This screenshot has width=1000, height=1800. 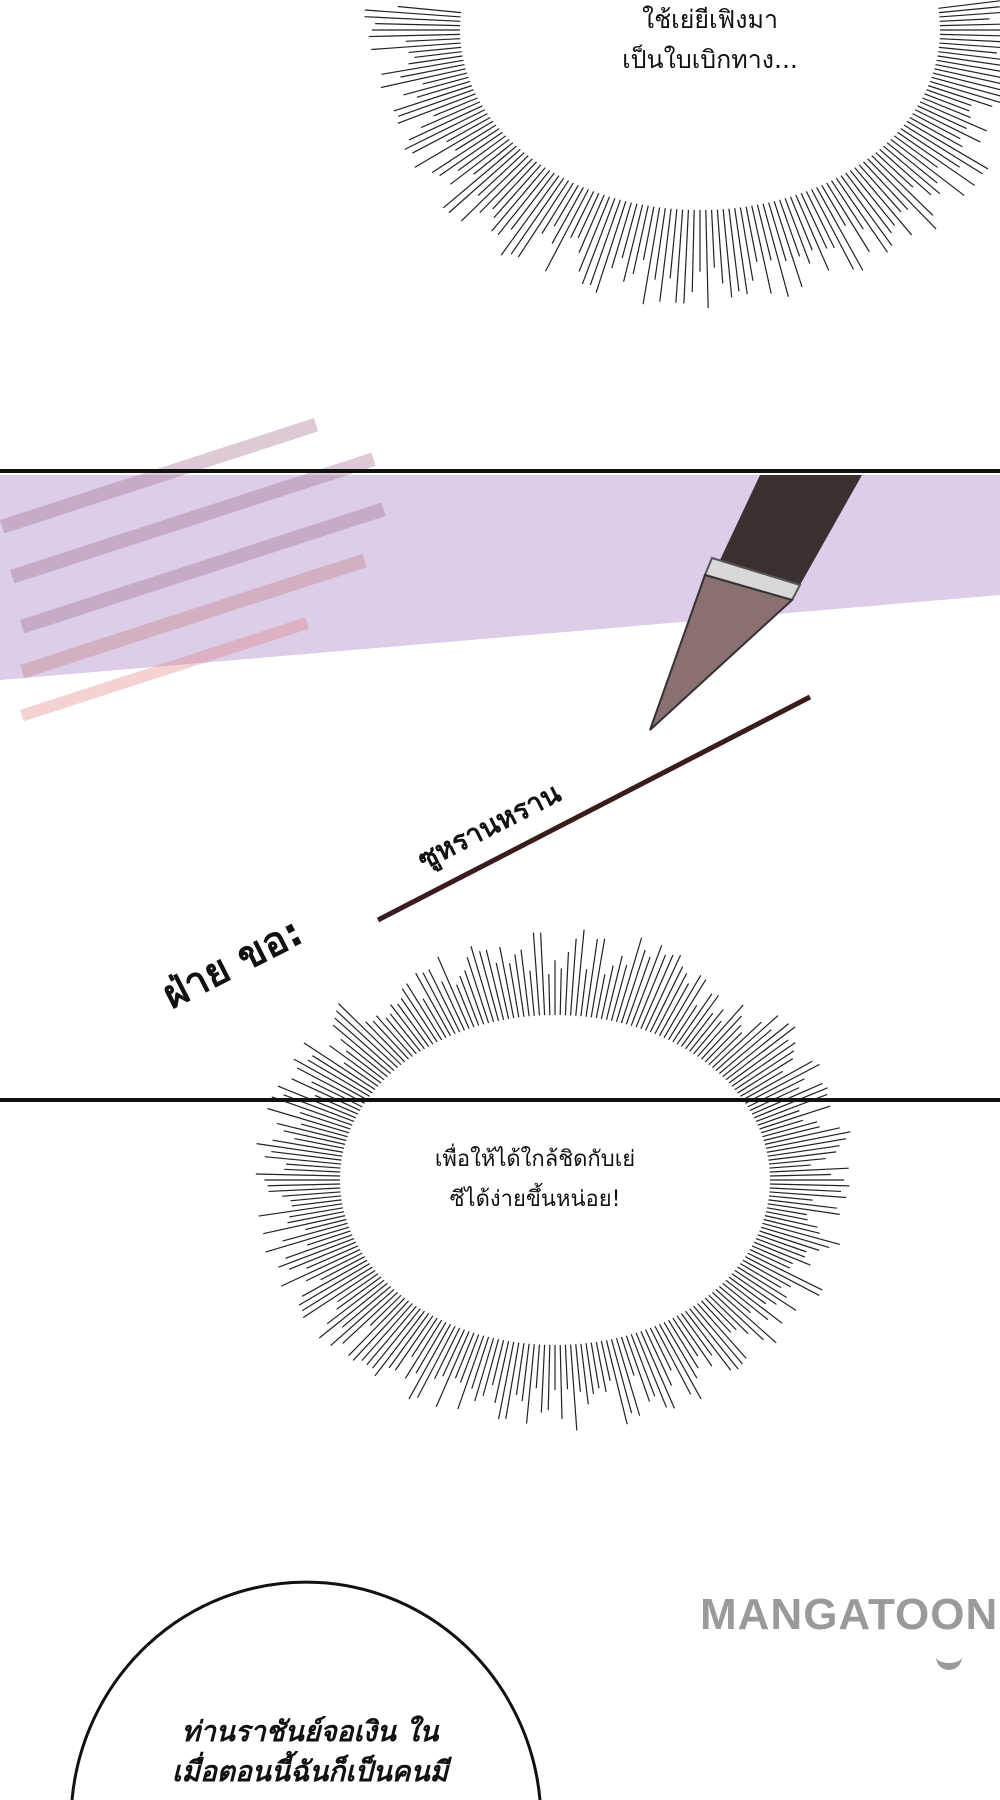 What do you see at coordinates (849, 1615) in the screenshot?
I see `mangatoon-logo: MANGATOON` at bounding box center [849, 1615].